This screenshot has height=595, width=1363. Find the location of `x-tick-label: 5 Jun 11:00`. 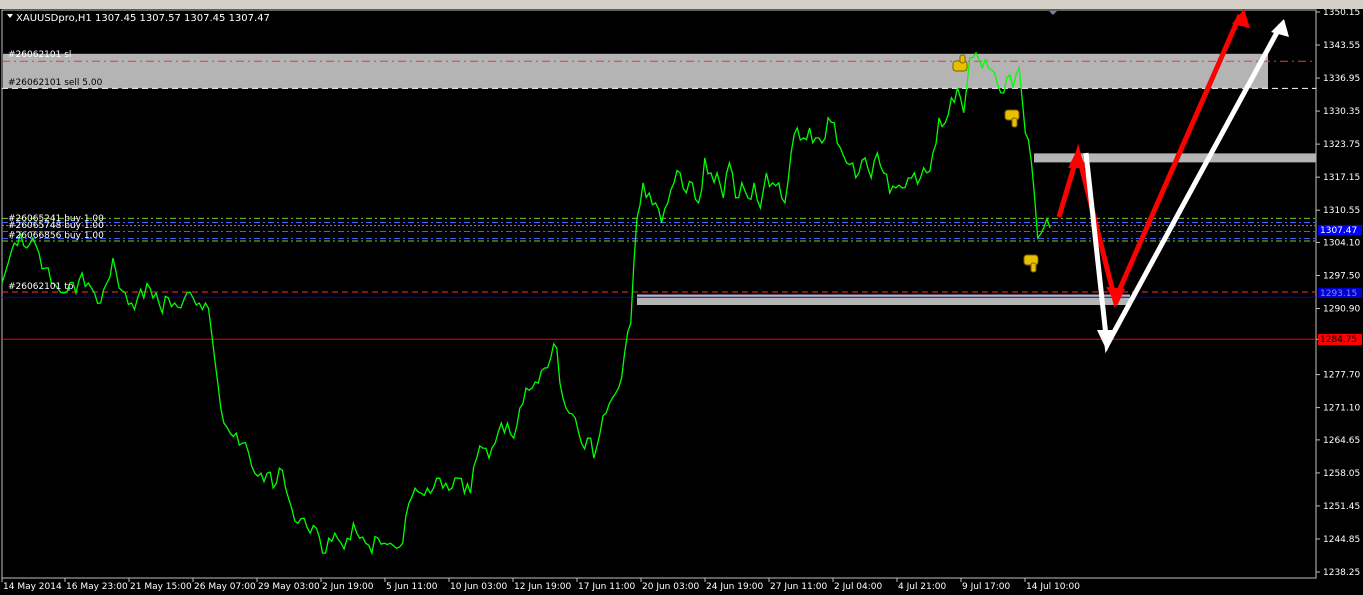

x-tick-label: 5 Jun 11:00 is located at coordinates (412, 587).